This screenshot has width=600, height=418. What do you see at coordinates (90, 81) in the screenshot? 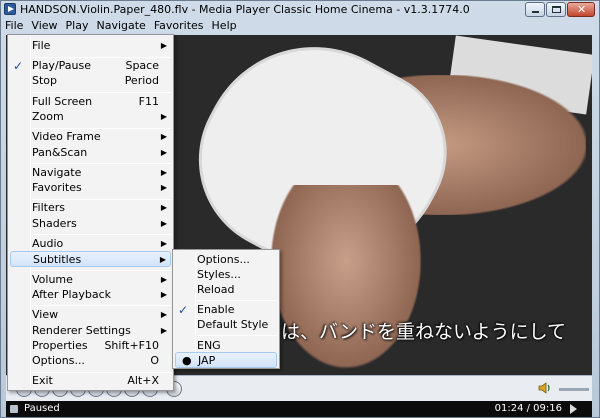
I see `menu-item-stop: Stop Period` at bounding box center [90, 81].